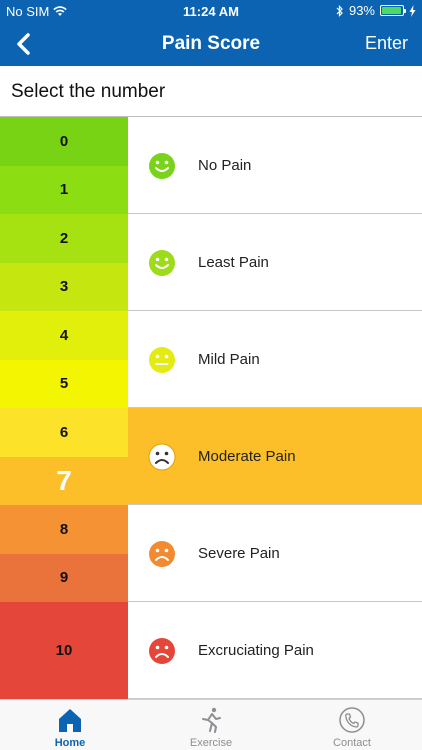 The height and width of the screenshot is (750, 422). What do you see at coordinates (275, 165) in the screenshot?
I see `pain-row-no-pain: No Pain` at bounding box center [275, 165].